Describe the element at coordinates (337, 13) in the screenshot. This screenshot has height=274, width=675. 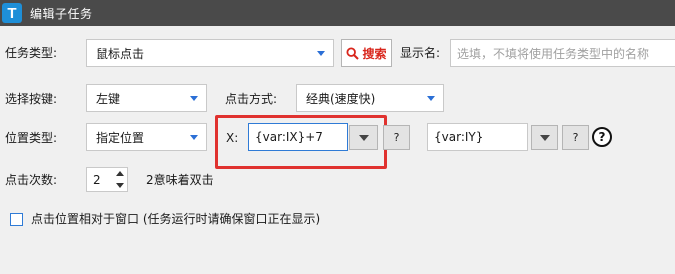
I see `title-bar: T 编辑子任务` at that location.